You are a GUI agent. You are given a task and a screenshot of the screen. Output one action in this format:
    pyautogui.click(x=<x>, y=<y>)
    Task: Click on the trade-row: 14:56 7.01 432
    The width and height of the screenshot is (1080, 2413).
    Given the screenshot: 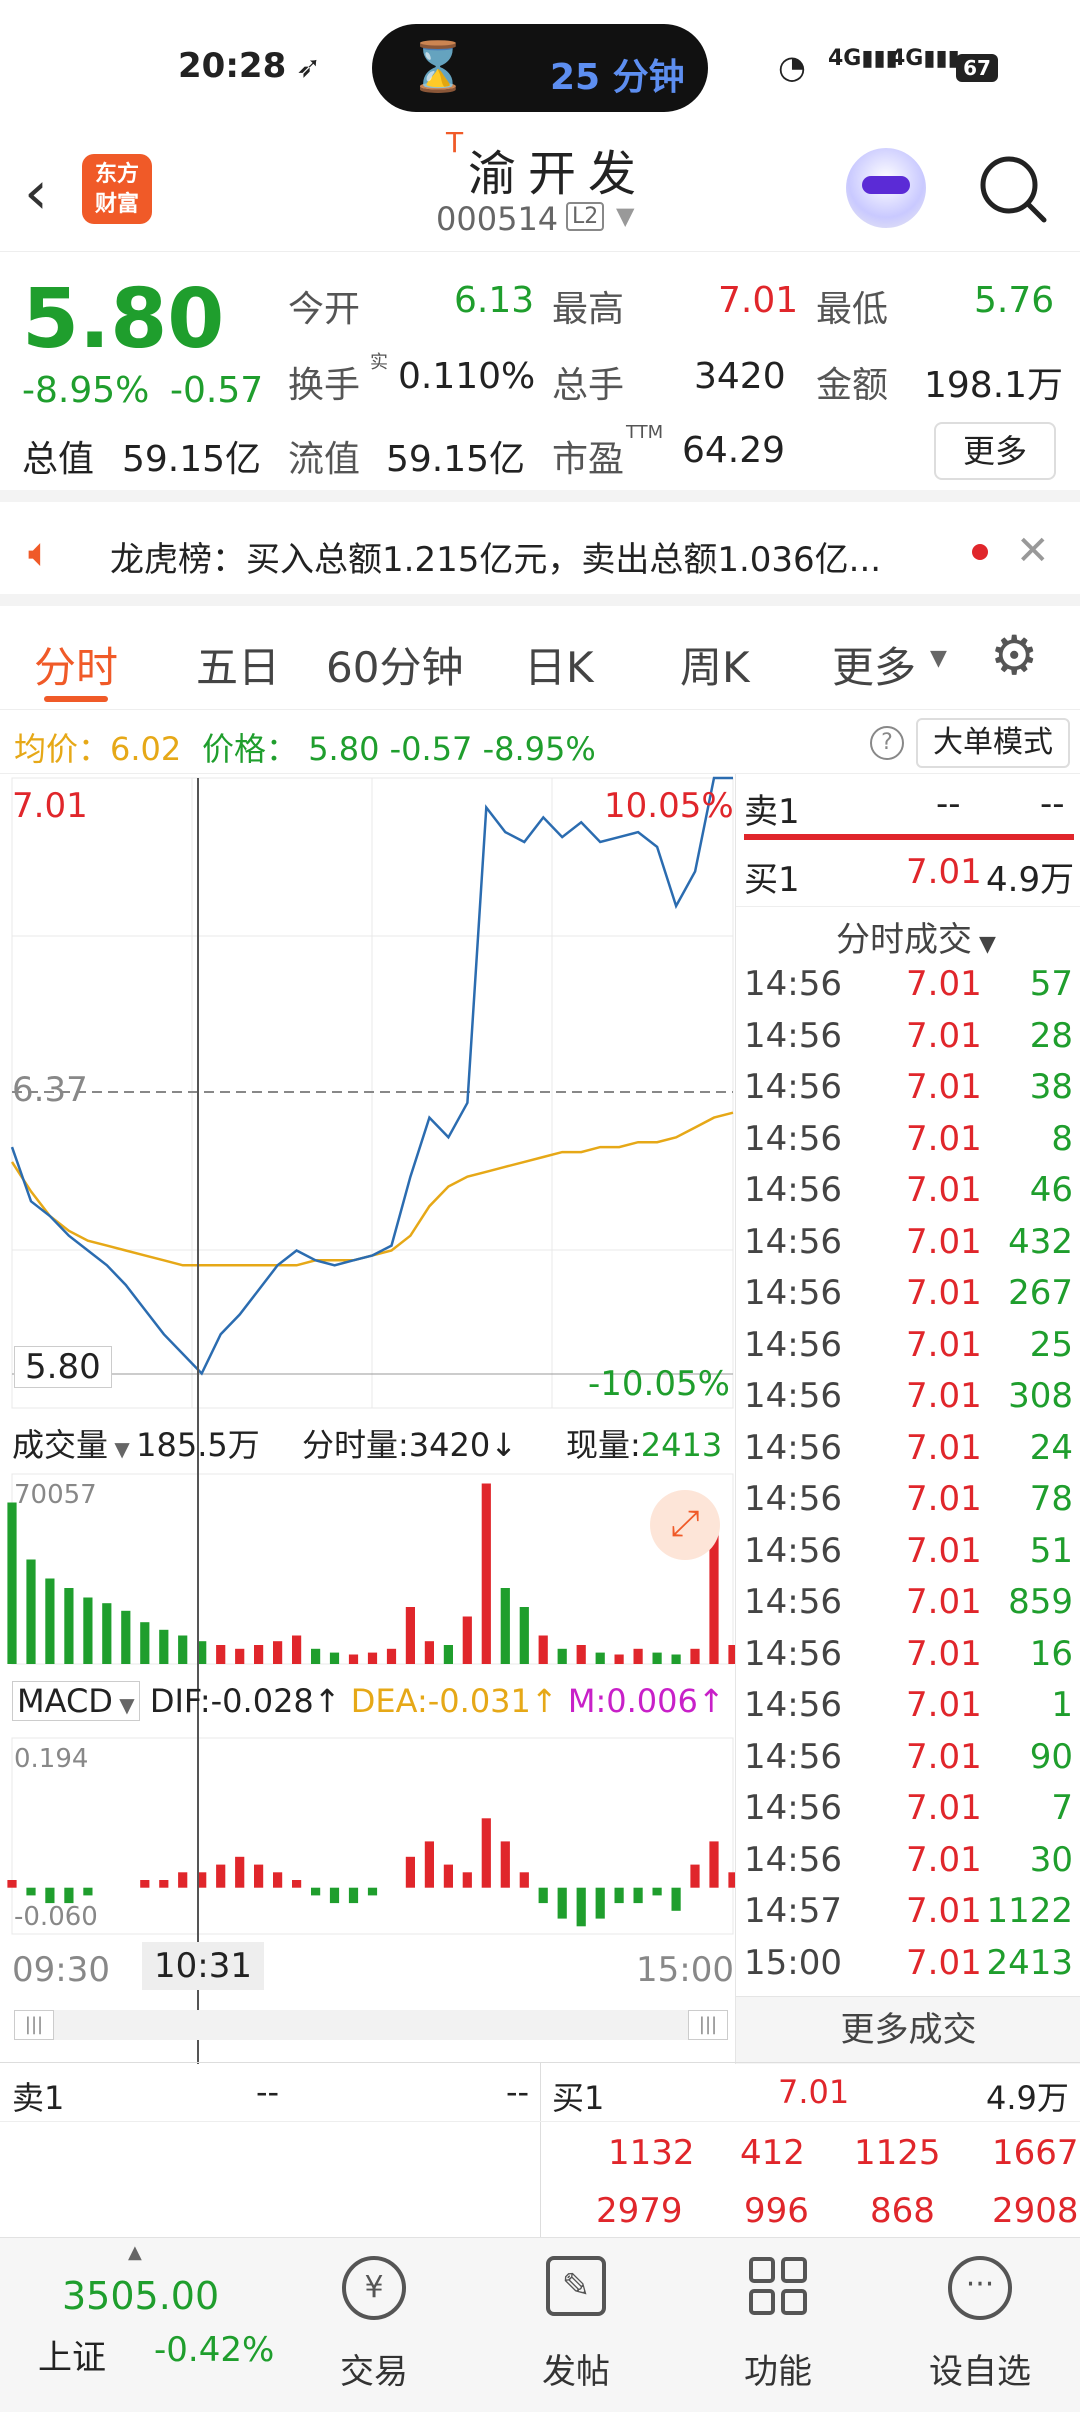 What is the action you would take?
    pyautogui.click(x=908, y=1248)
    